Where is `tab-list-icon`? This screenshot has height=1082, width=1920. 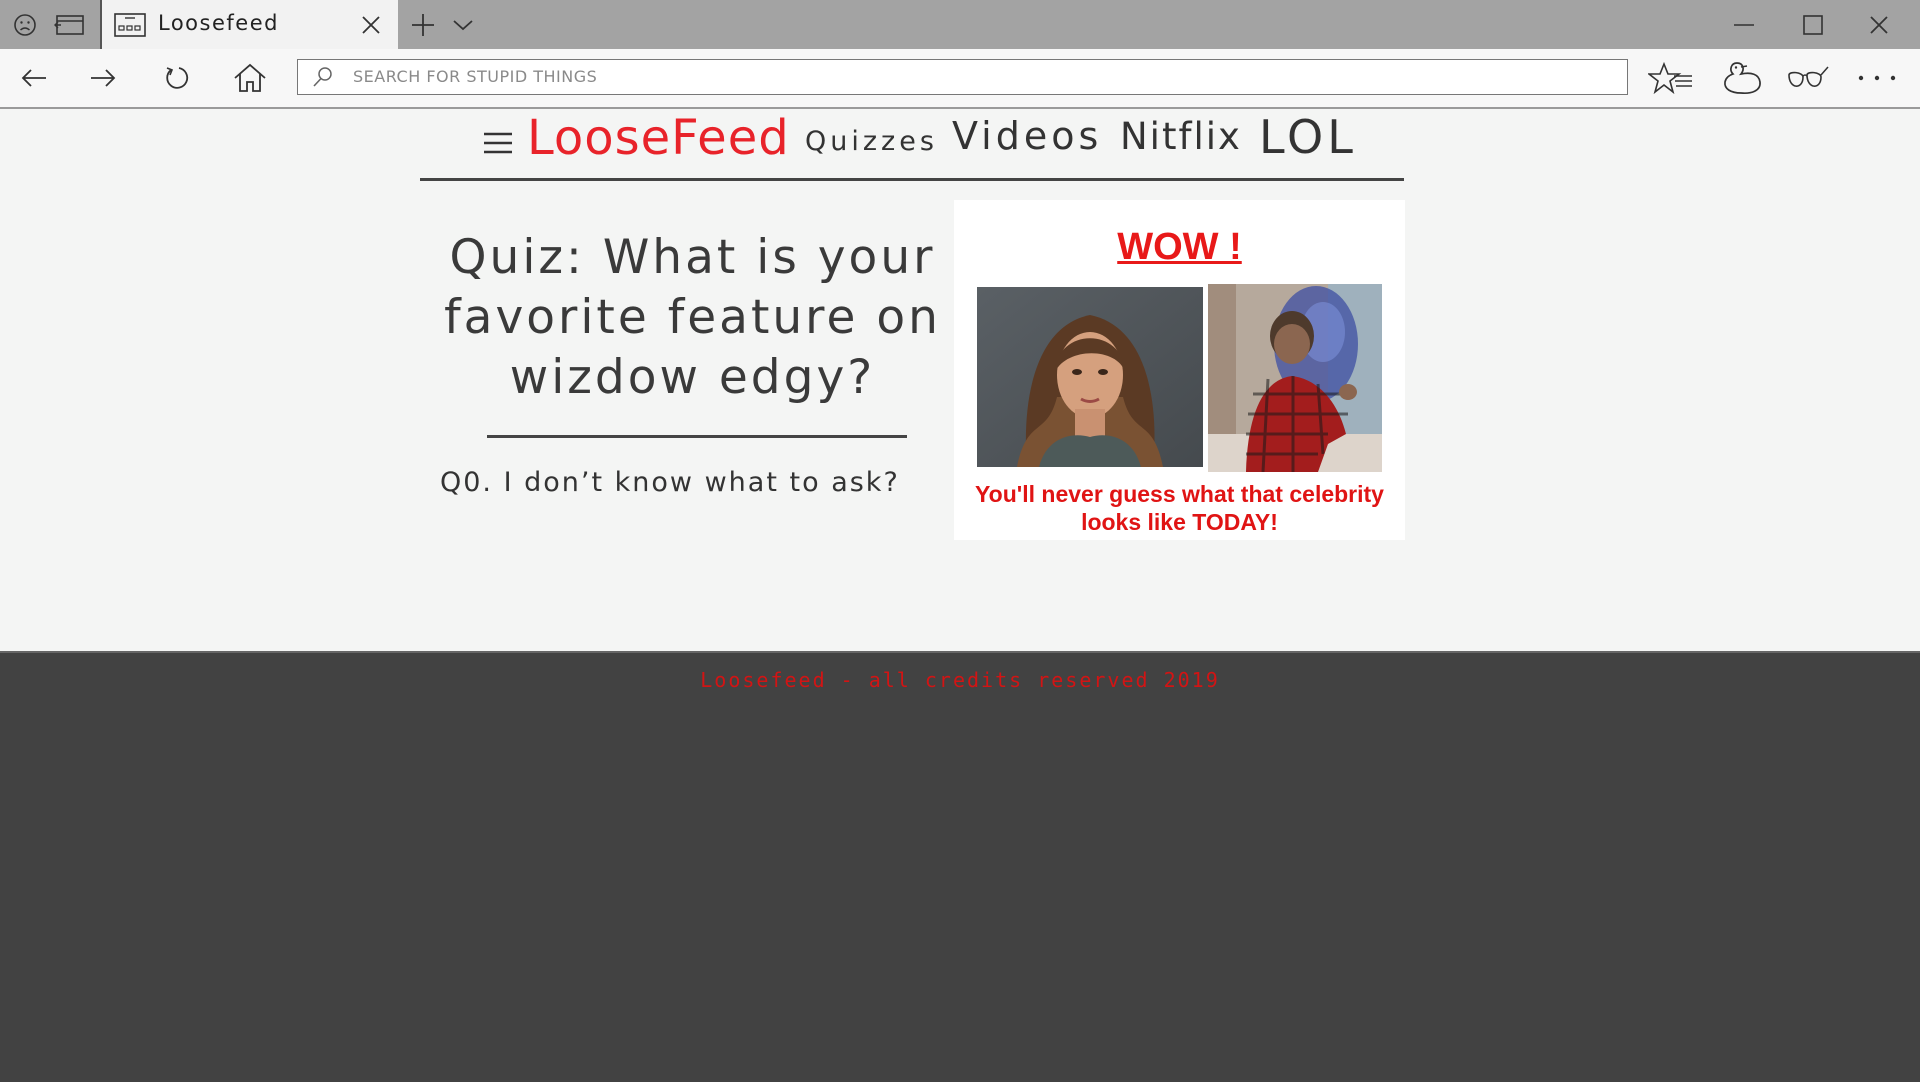 tab-list-icon is located at coordinates (70, 24).